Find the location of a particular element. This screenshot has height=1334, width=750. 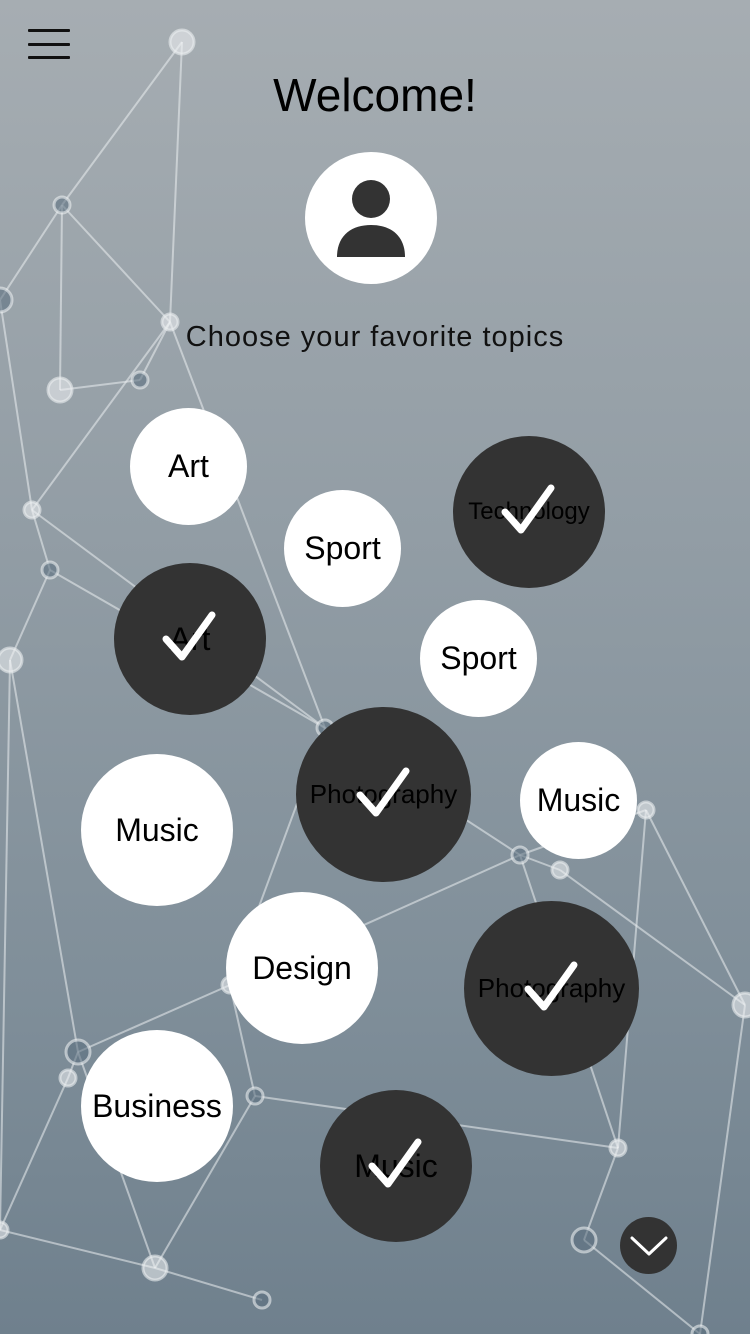

topic-bubble-selected: Art is located at coordinates (190, 639).